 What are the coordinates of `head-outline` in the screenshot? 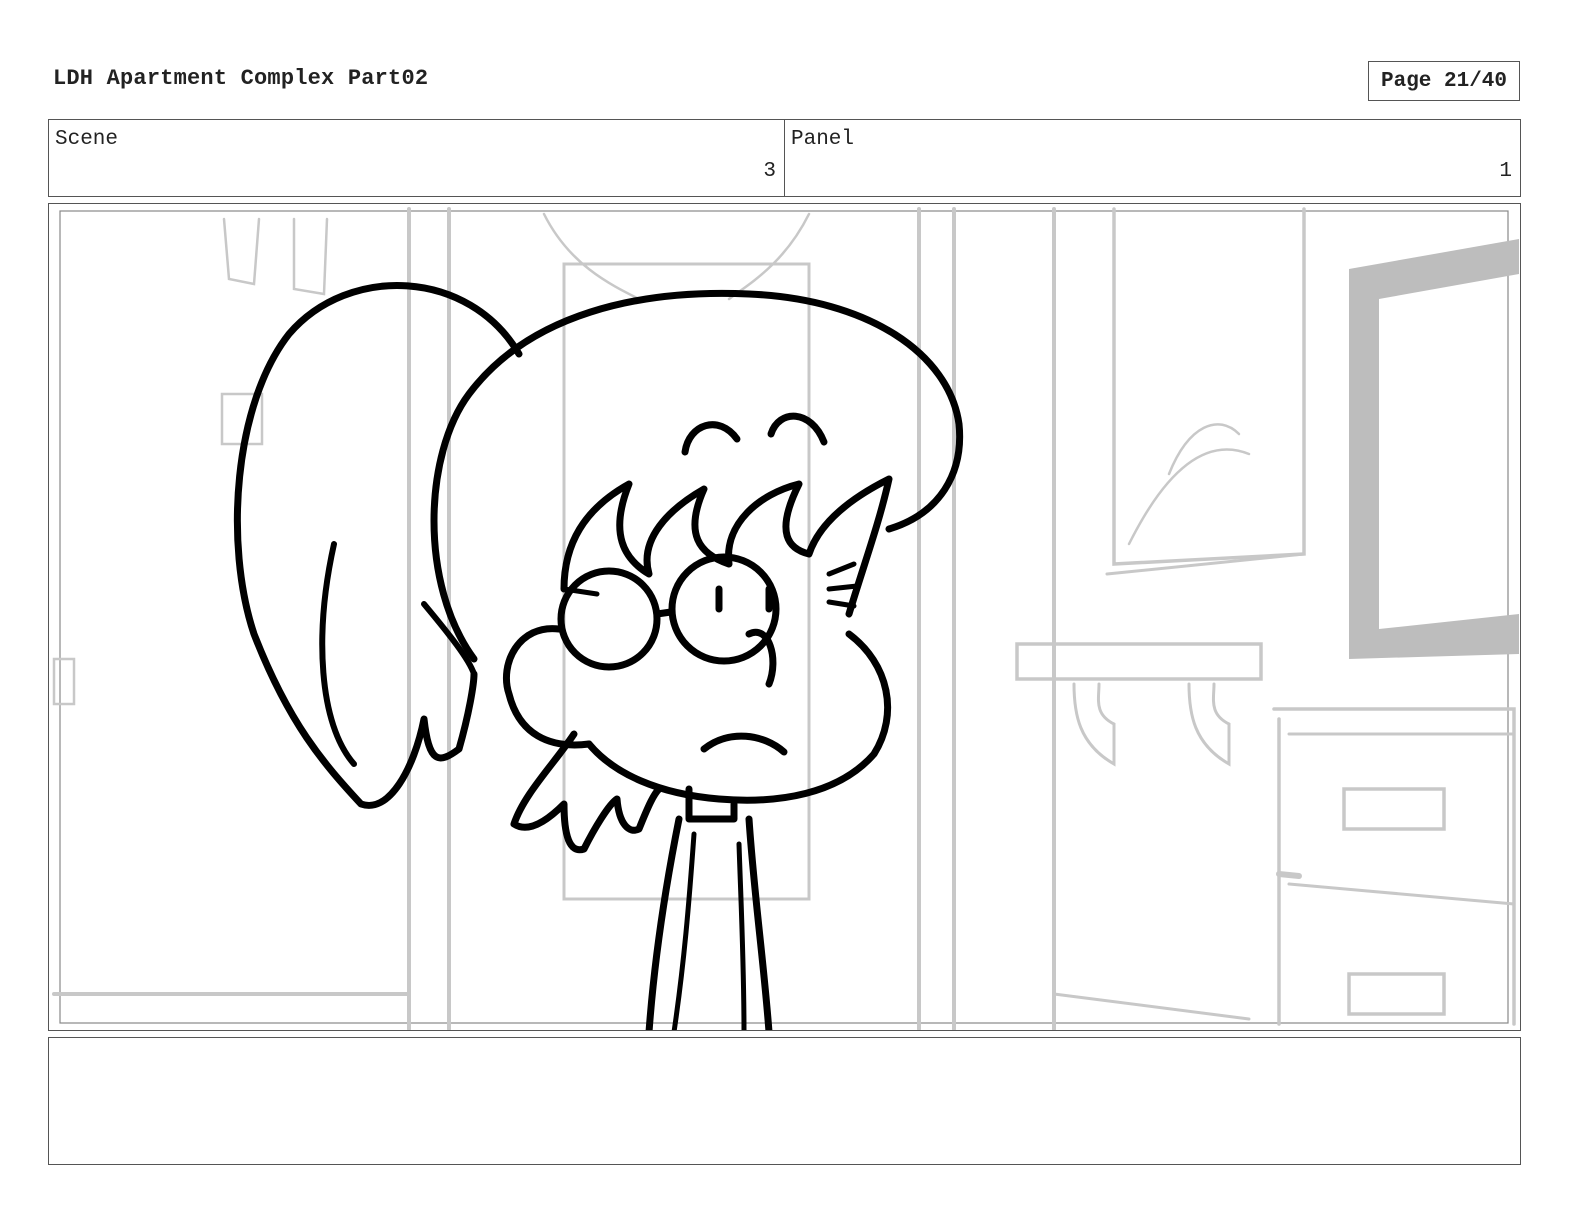 It's located at (697, 476).